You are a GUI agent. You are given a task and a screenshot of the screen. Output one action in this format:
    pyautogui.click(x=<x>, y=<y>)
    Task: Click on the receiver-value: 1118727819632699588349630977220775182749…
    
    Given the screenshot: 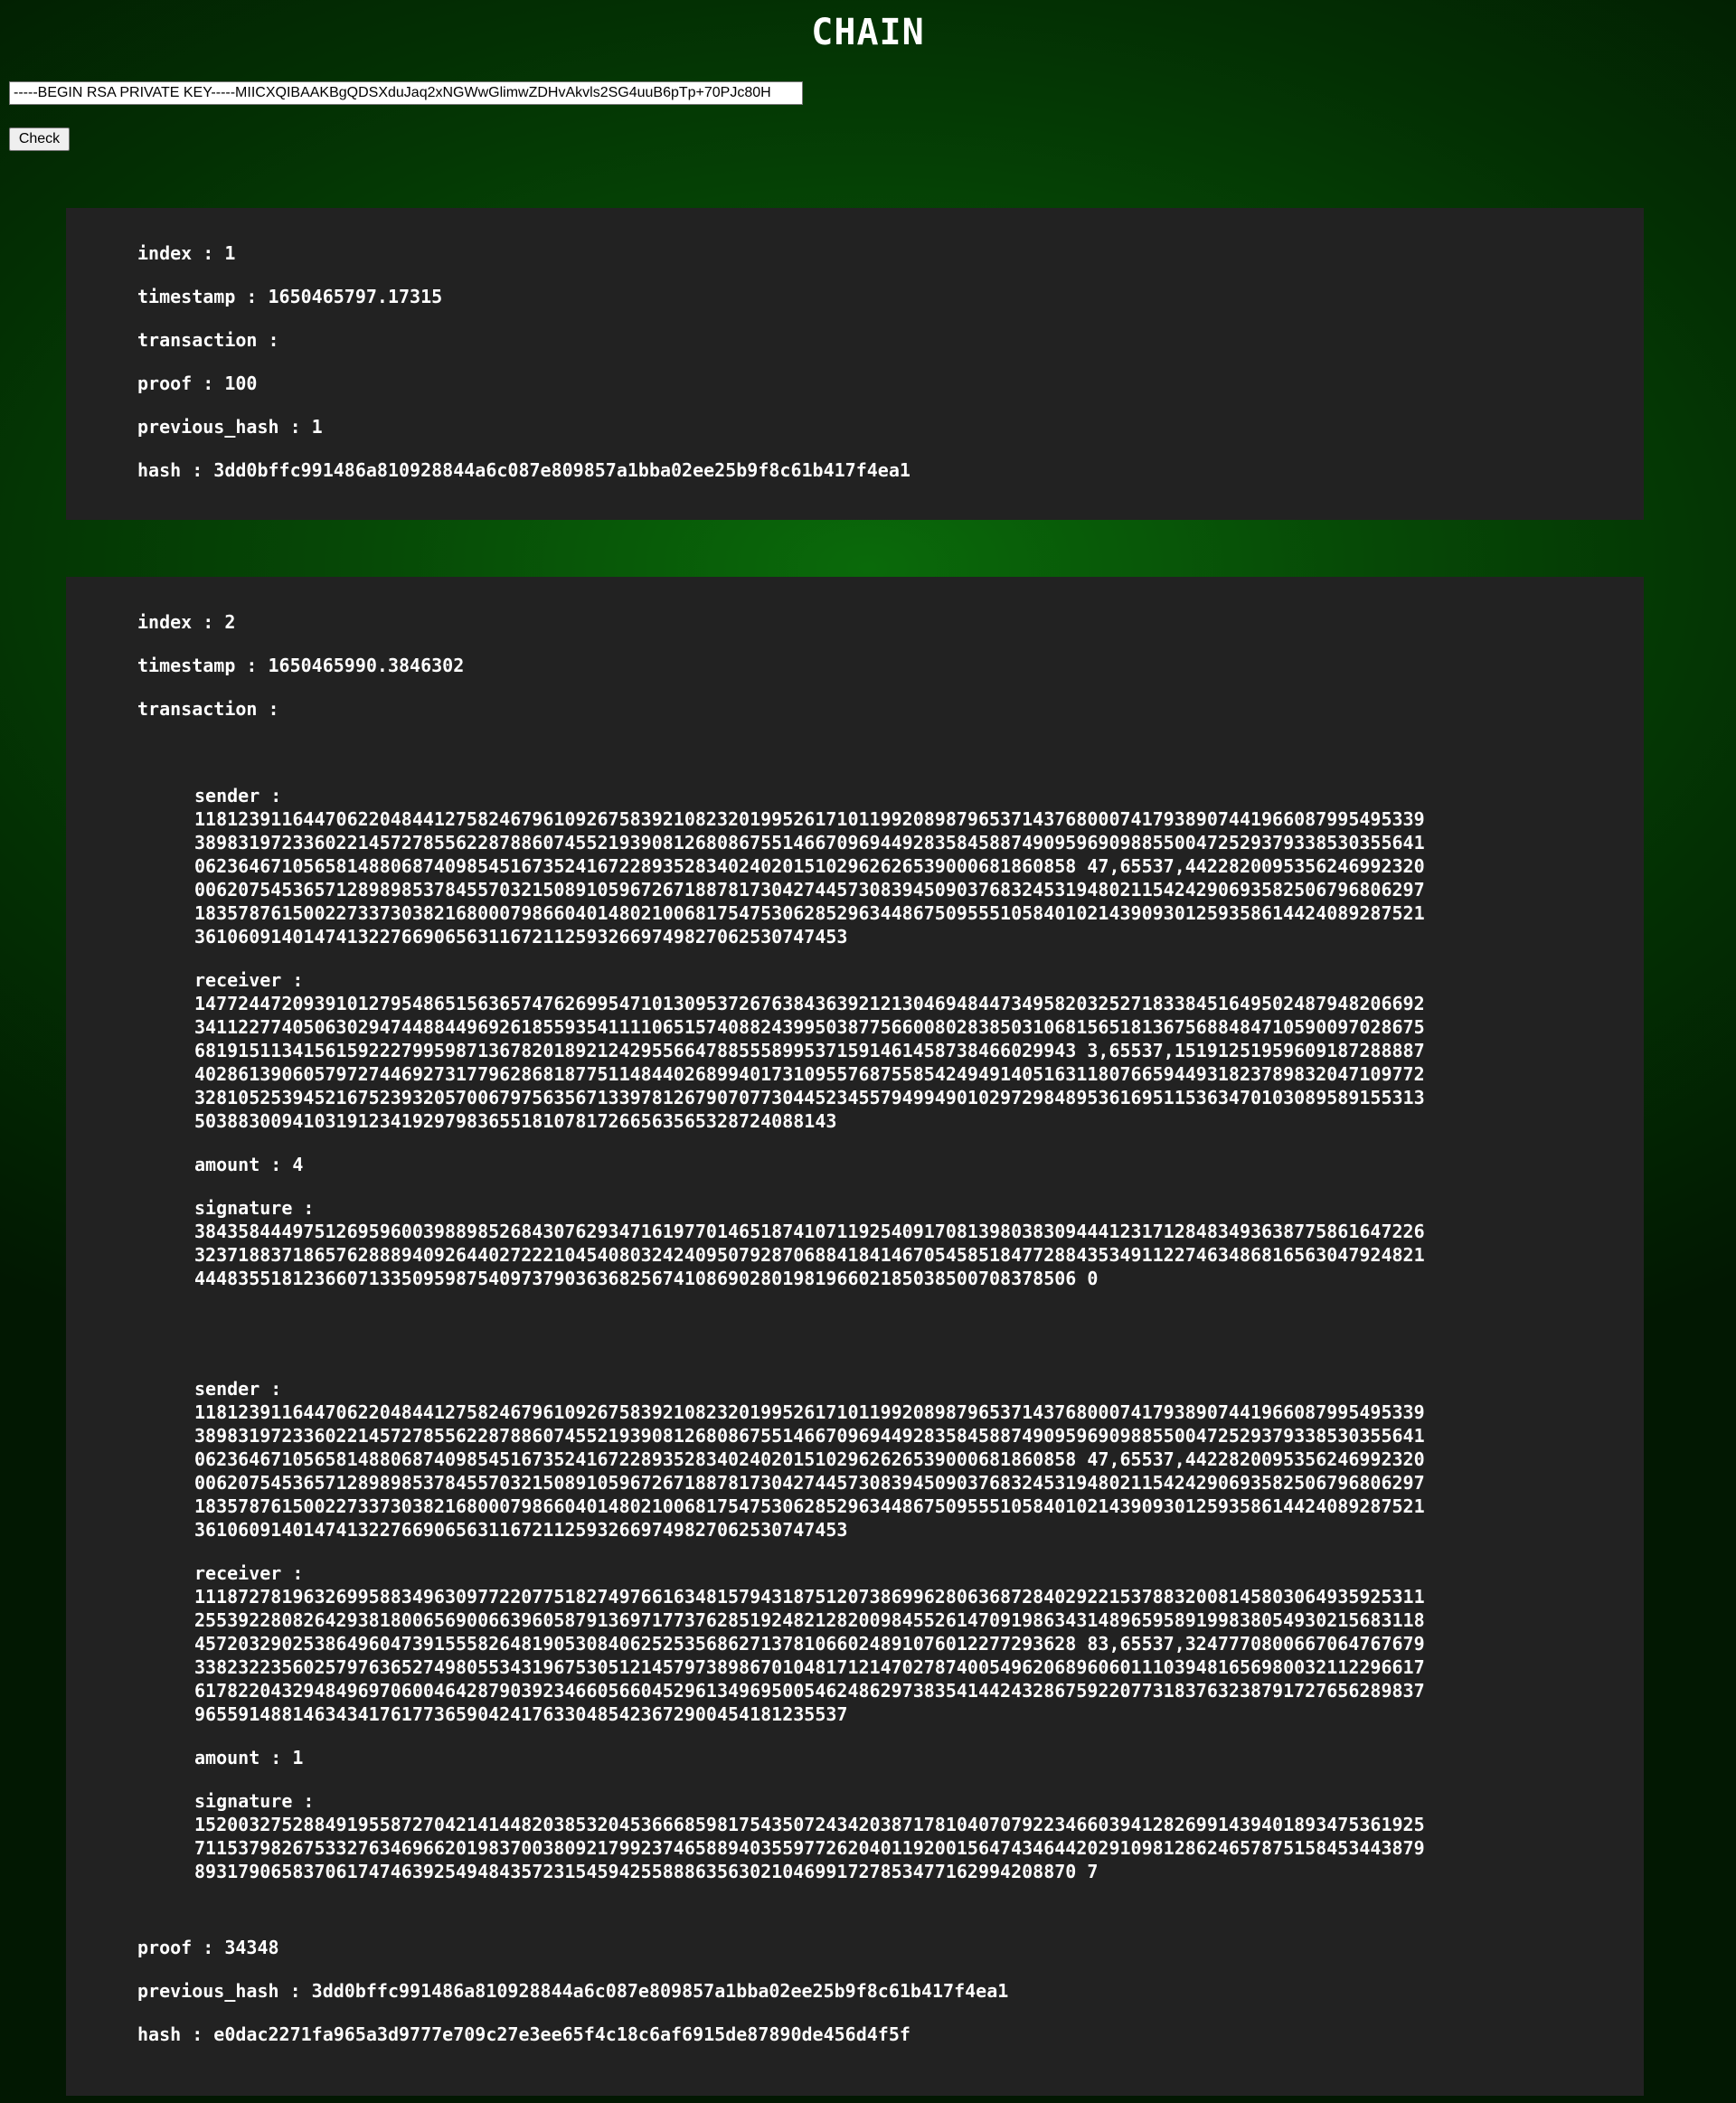 What is the action you would take?
    pyautogui.click(x=810, y=1655)
    